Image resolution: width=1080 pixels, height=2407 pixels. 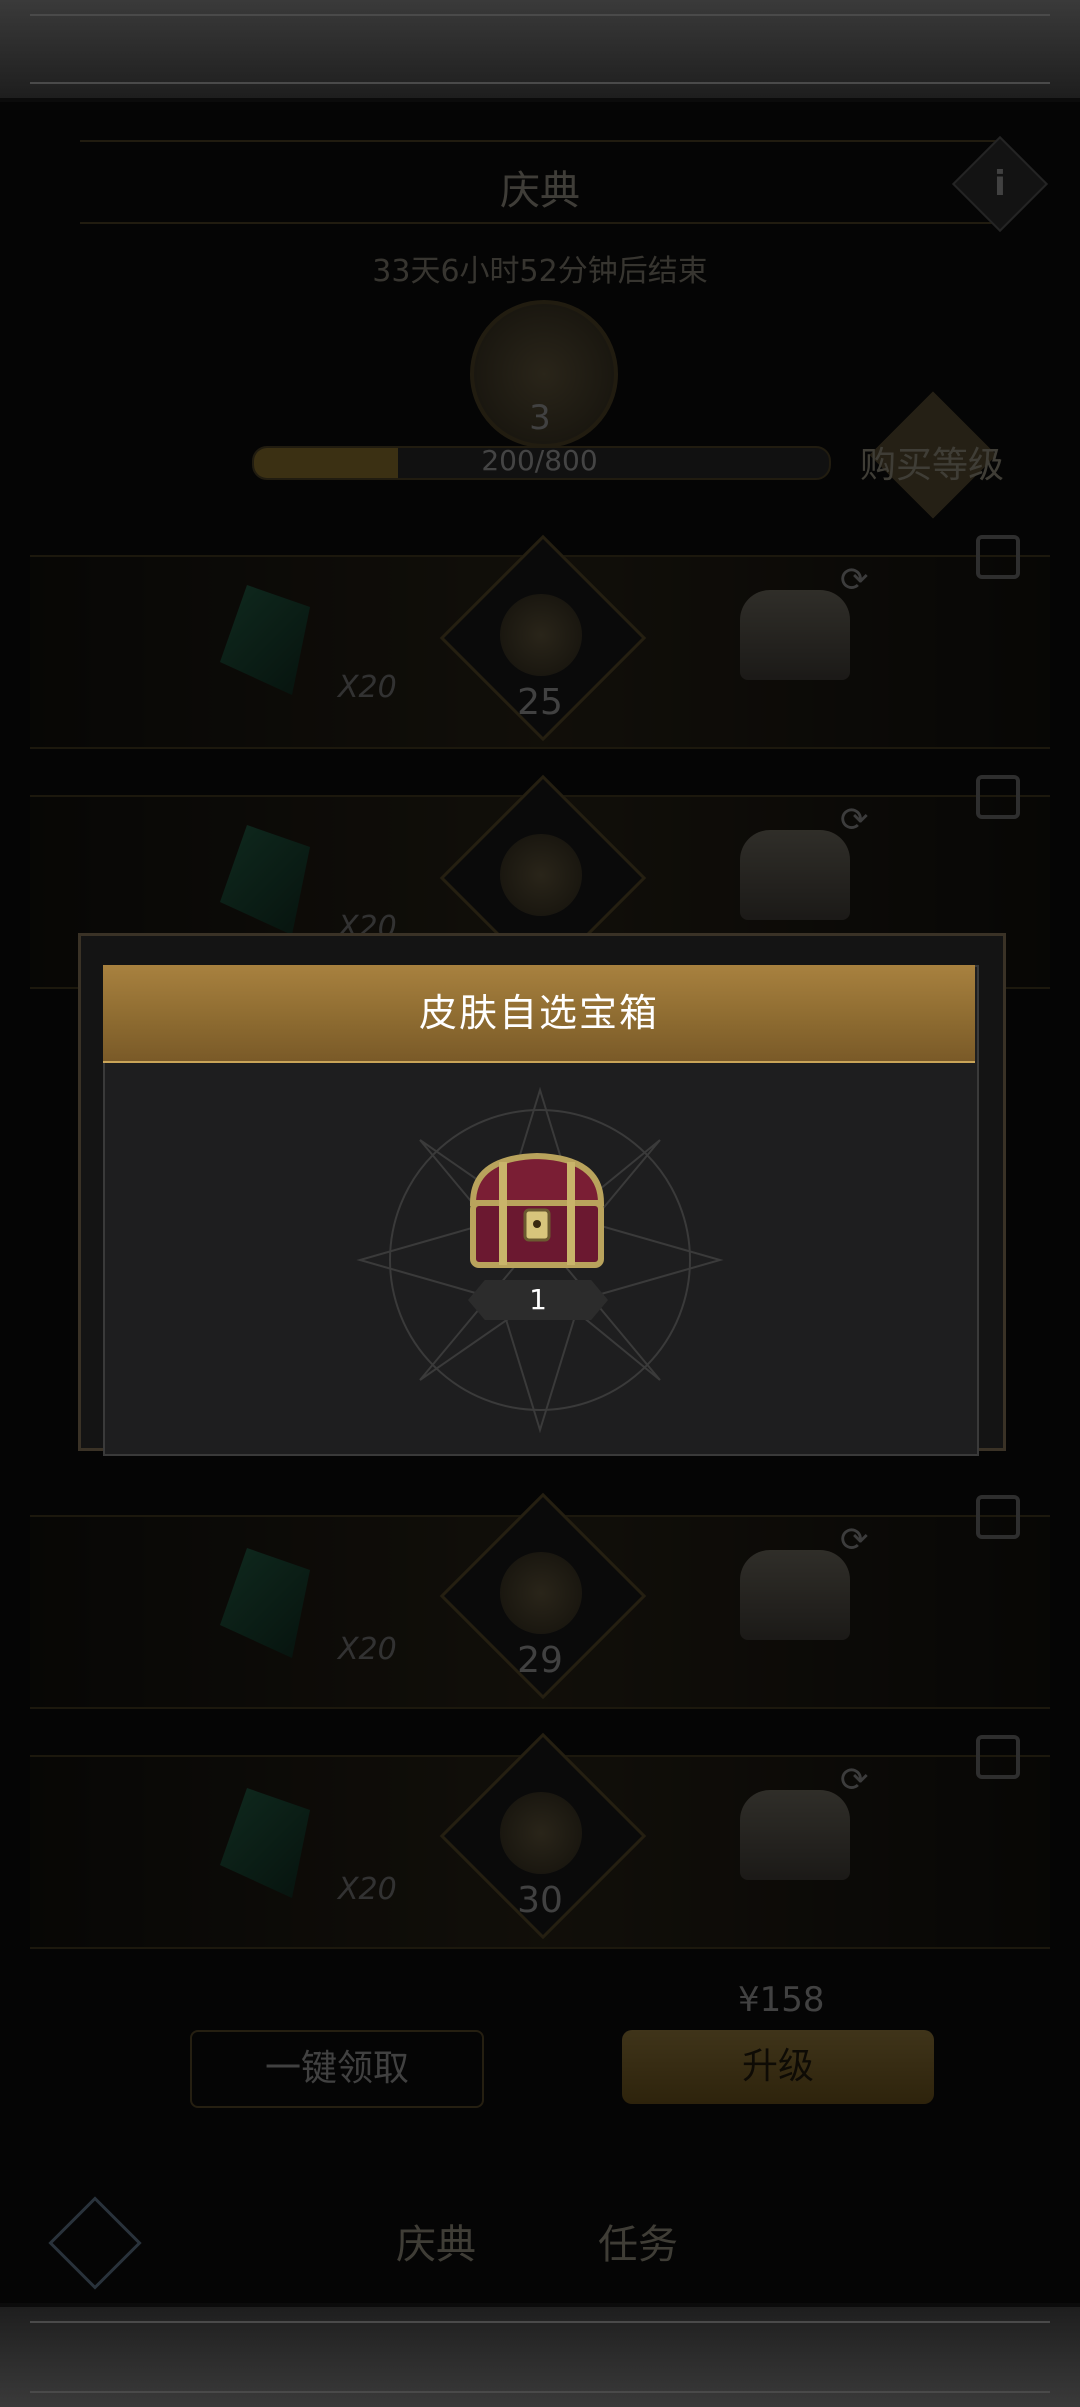 What do you see at coordinates (778, 2067) in the screenshot?
I see `upgrade-button: 升级` at bounding box center [778, 2067].